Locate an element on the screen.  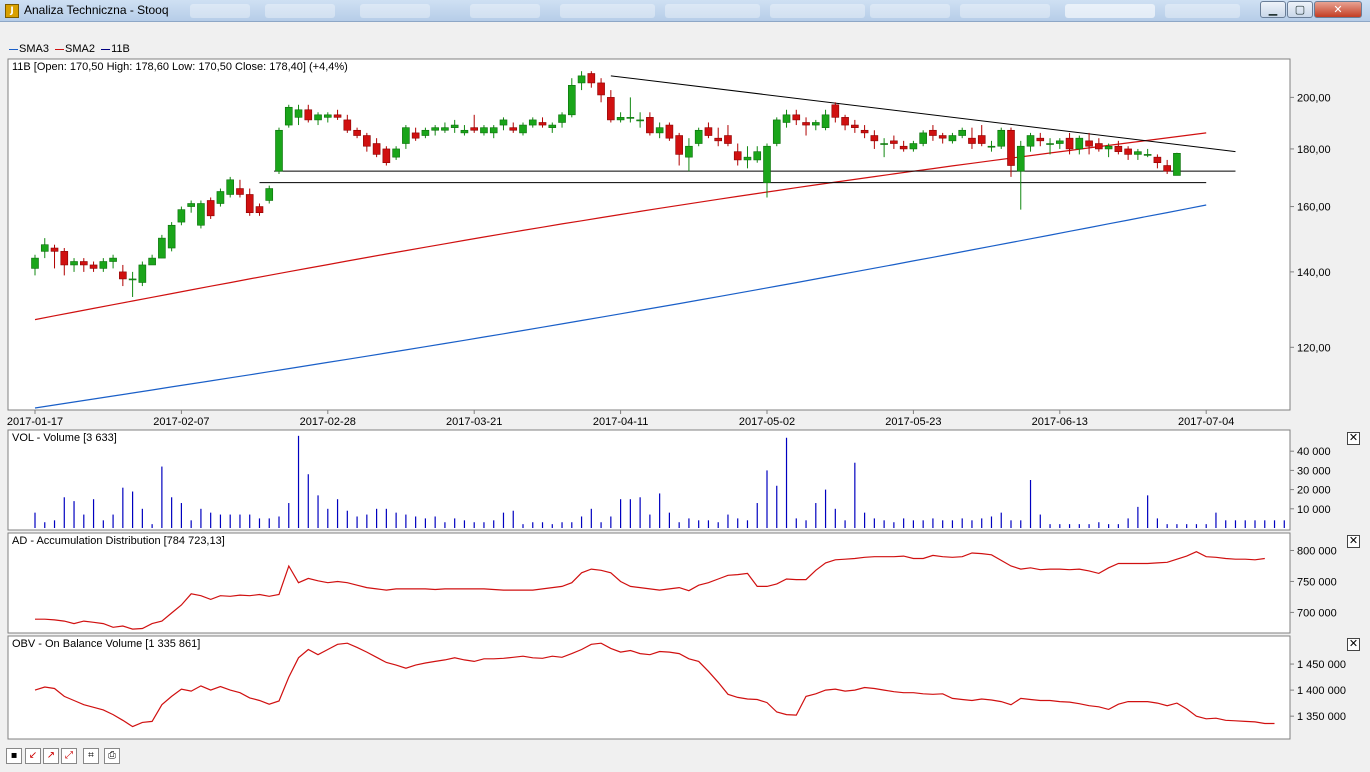
price-y-tick-label: 200,00 is located at coordinates (1314, 98).